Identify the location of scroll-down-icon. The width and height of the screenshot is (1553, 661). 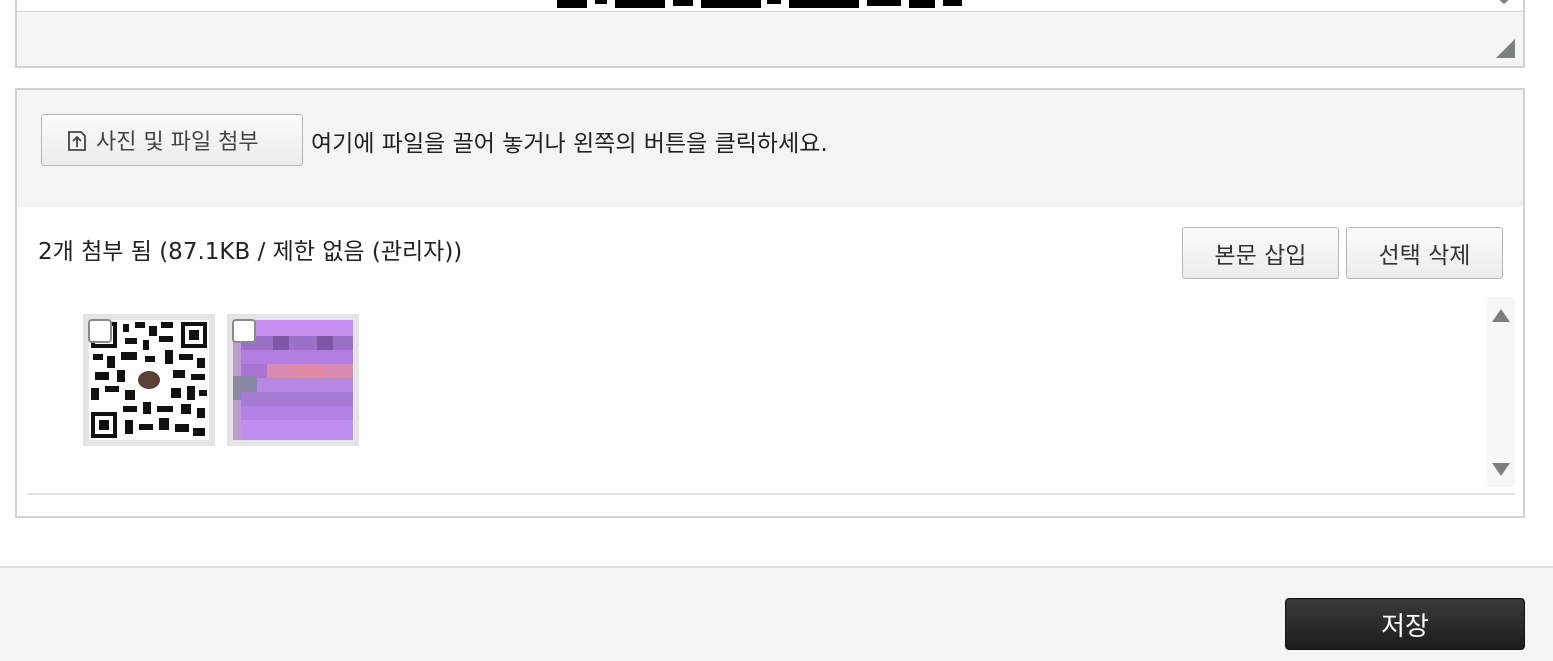
(1501, 469).